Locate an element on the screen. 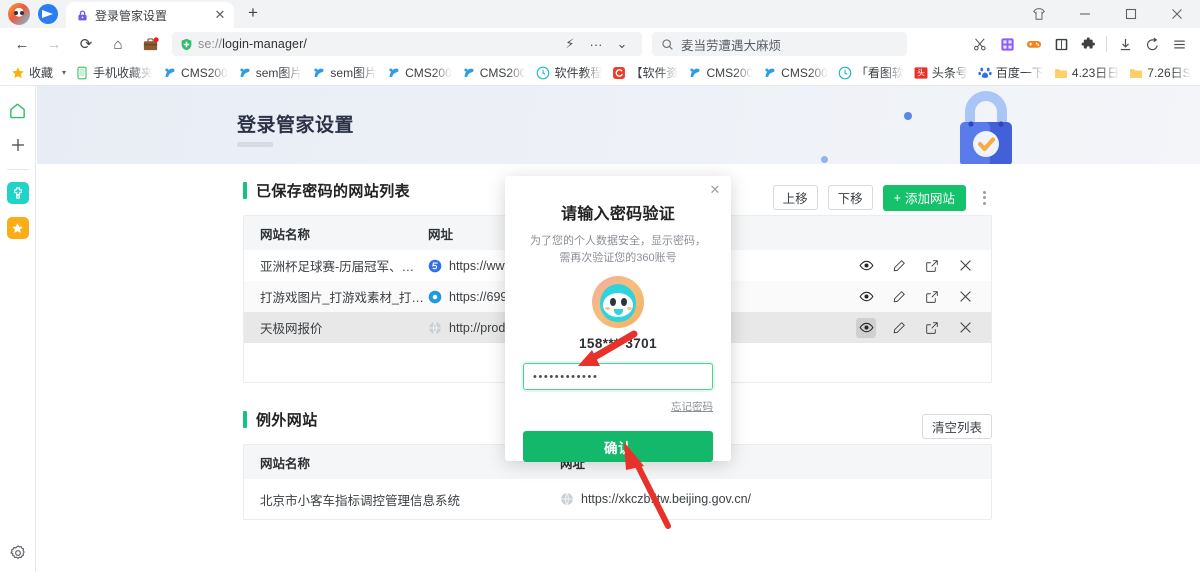 The height and width of the screenshot is (572, 1200). modal-subtitle: 为了您的个人数据安全，显示密码，需再次验证您的360账号 is located at coordinates (618, 249).